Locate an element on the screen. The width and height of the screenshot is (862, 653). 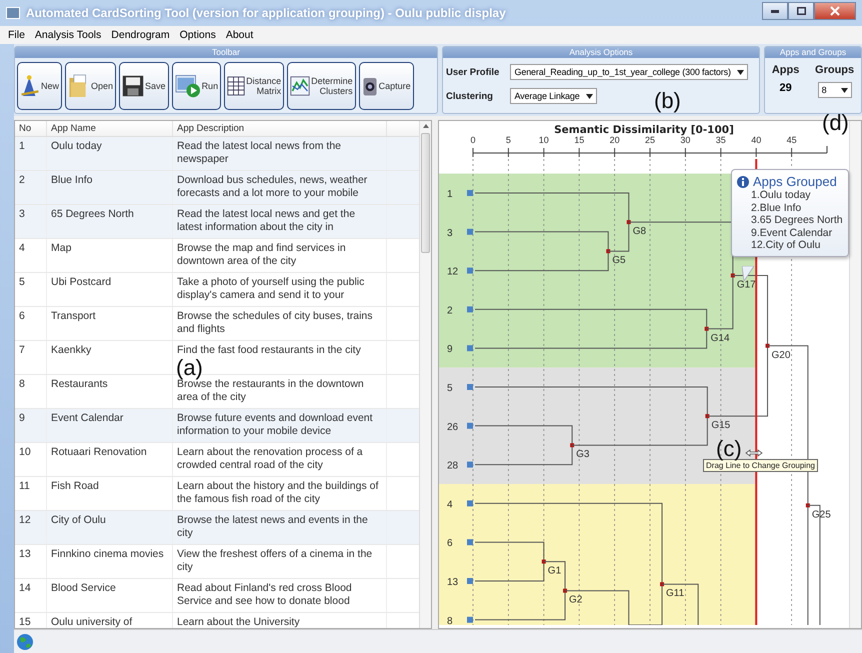
table-row: 6 Transport Browse the schedules of city buses, trains and flights is located at coordinates (217, 324).